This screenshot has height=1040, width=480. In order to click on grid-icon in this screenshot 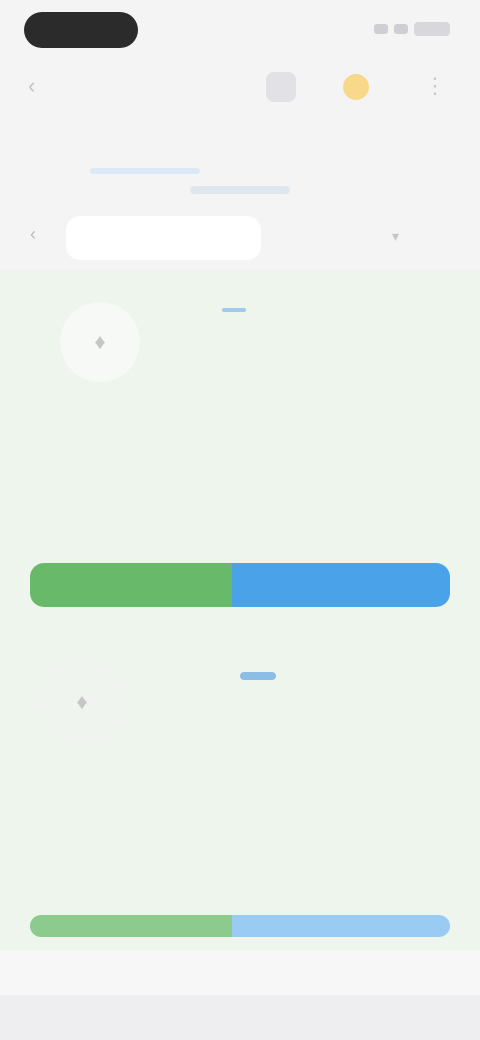, I will do `click(281, 87)`.